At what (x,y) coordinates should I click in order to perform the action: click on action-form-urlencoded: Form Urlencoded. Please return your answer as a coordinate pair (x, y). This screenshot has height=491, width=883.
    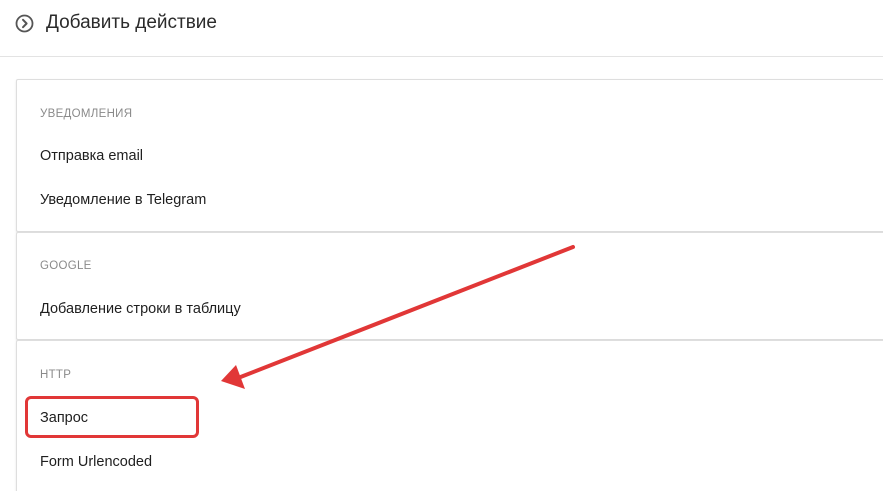
    Looking at the image, I should click on (96, 462).